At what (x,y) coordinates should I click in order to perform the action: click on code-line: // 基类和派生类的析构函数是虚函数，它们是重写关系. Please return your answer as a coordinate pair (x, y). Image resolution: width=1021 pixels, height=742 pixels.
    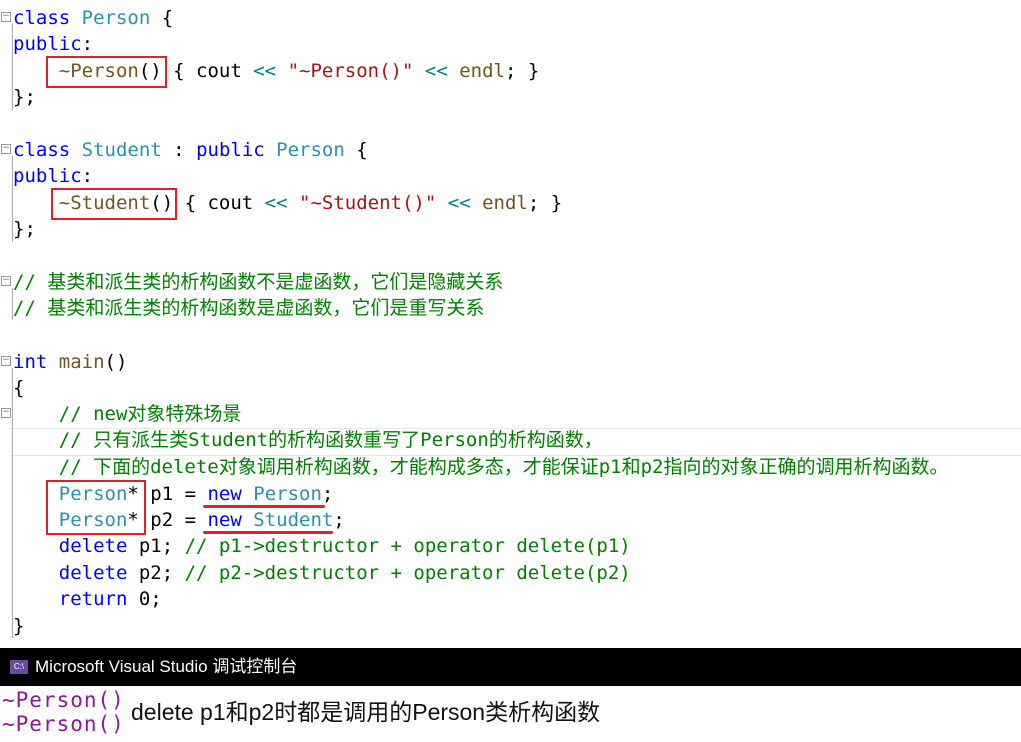
    Looking at the image, I should click on (248, 308).